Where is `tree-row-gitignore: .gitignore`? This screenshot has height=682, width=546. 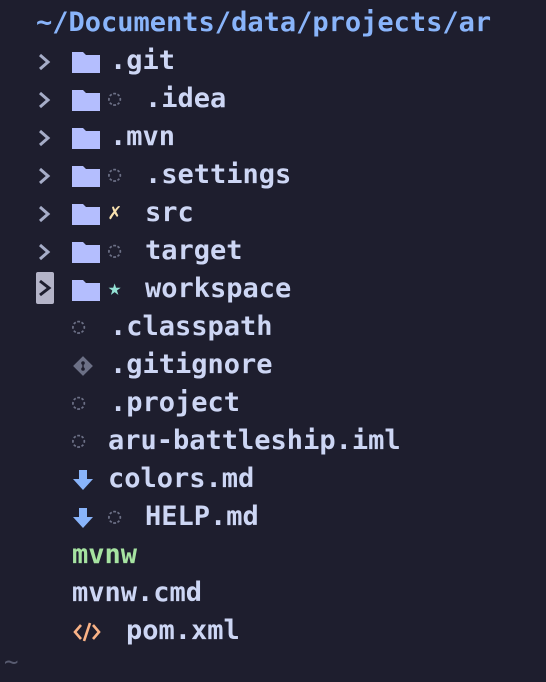 tree-row-gitignore: .gitignore is located at coordinates (273, 365).